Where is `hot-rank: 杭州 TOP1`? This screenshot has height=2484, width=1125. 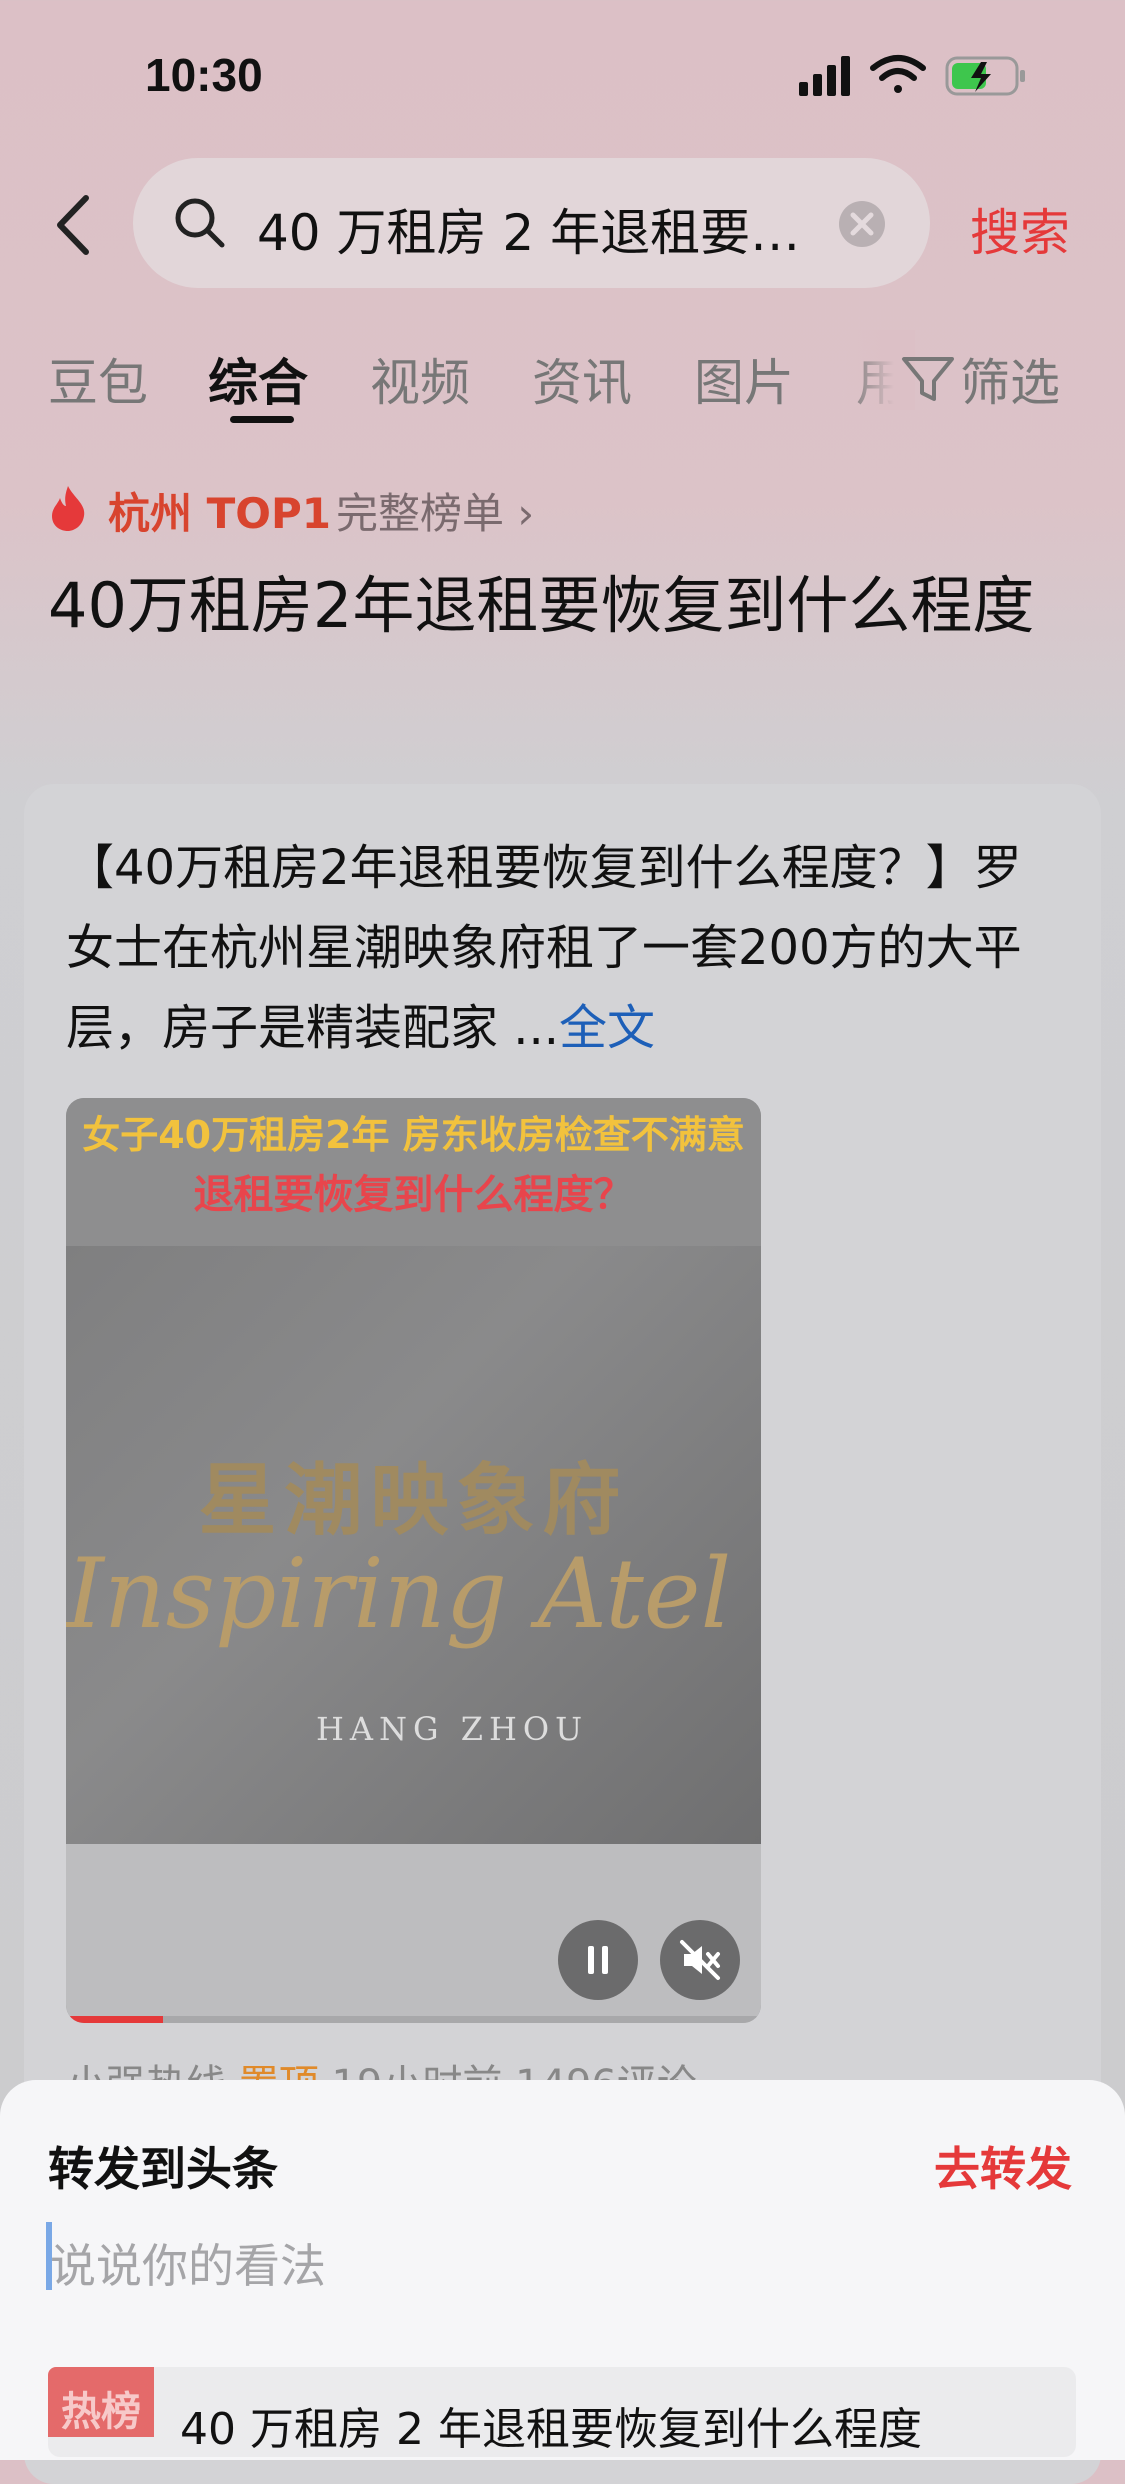 hot-rank: 杭州 TOP1 is located at coordinates (219, 510).